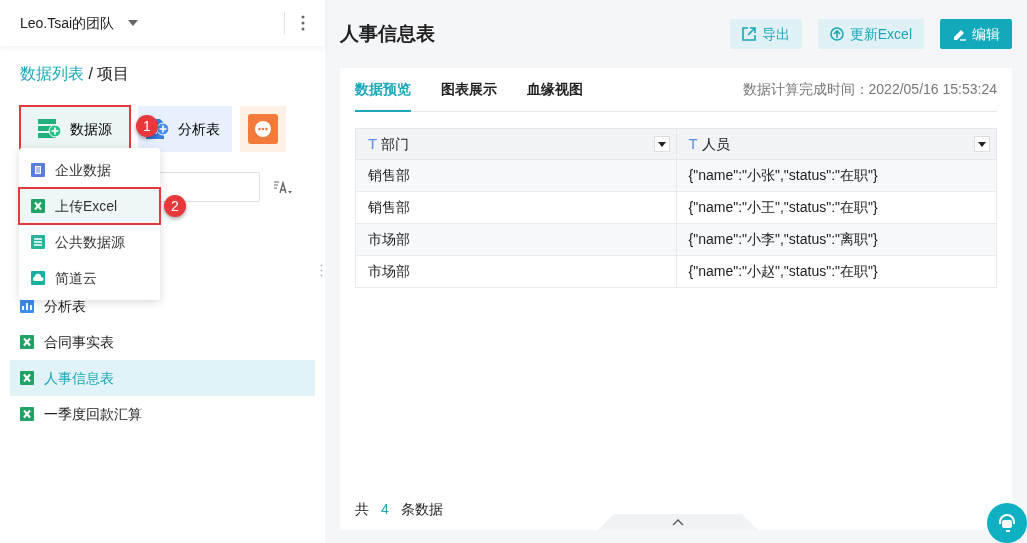 This screenshot has height=543, width=1027. What do you see at coordinates (385, 509) in the screenshot?
I see `record-count: 4` at bounding box center [385, 509].